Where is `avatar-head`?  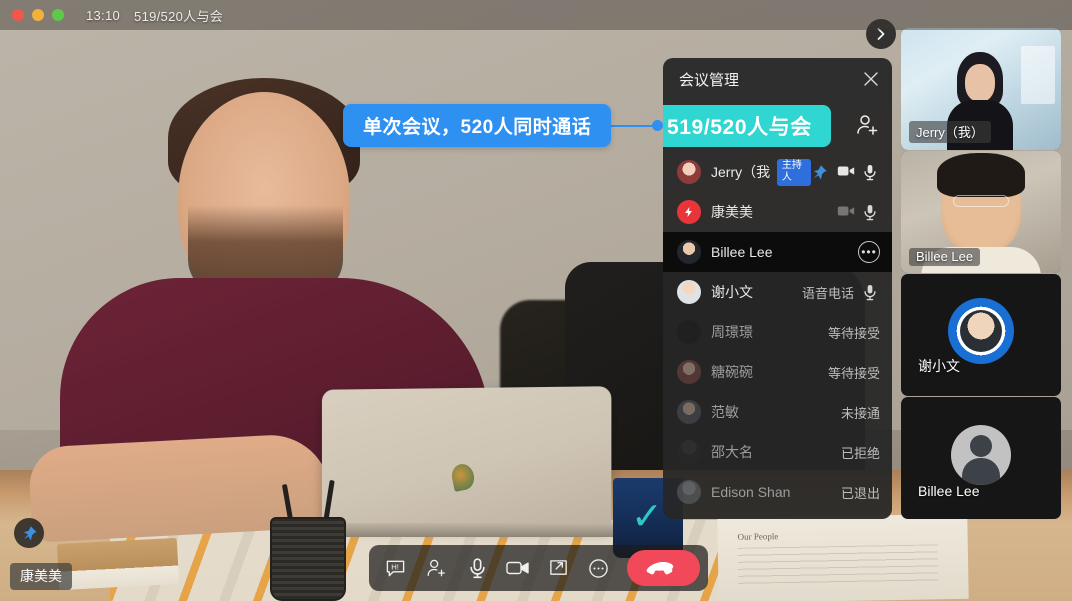
avatar-head is located at coordinates (981, 446).